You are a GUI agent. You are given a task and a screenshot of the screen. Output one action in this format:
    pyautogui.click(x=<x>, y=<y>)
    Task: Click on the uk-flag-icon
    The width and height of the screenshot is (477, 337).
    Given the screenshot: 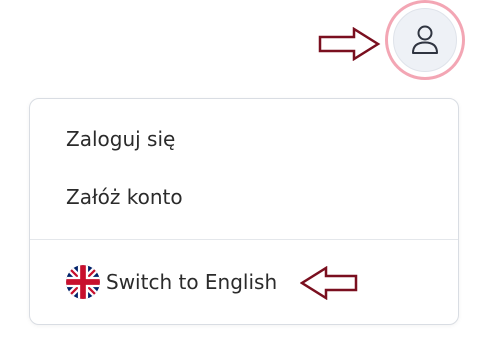 What is the action you would take?
    pyautogui.click(x=83, y=282)
    